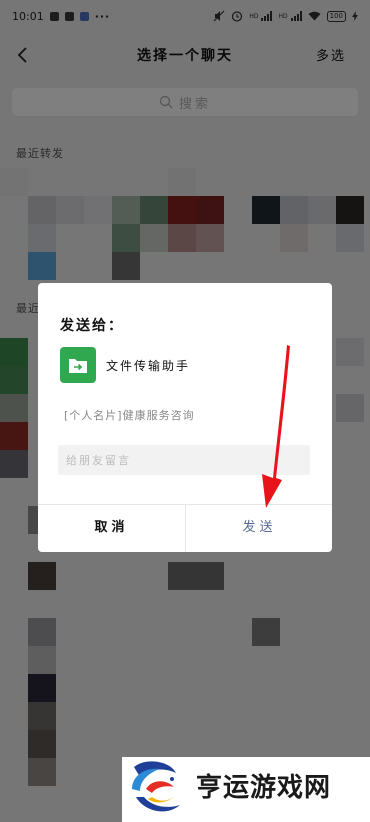 This screenshot has width=370, height=822. What do you see at coordinates (156, 786) in the screenshot?
I see `watermark-logo` at bounding box center [156, 786].